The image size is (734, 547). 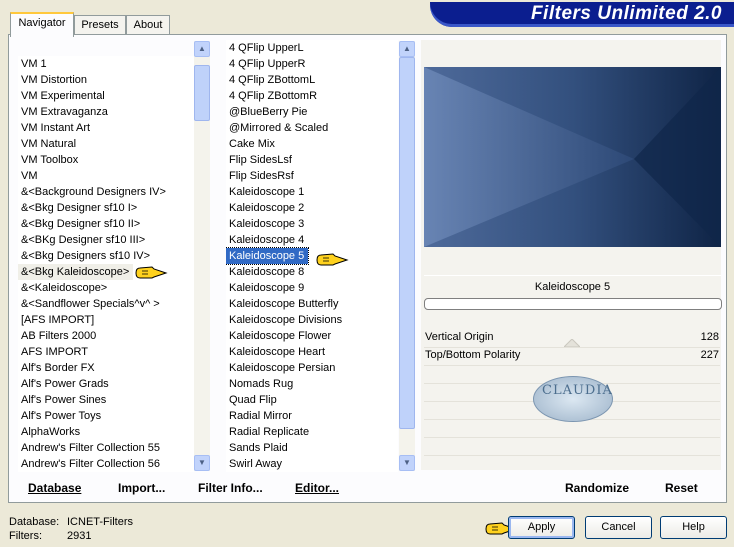 What do you see at coordinates (106, 192) in the screenshot?
I see `list-item: &<Background Designers IV>` at bounding box center [106, 192].